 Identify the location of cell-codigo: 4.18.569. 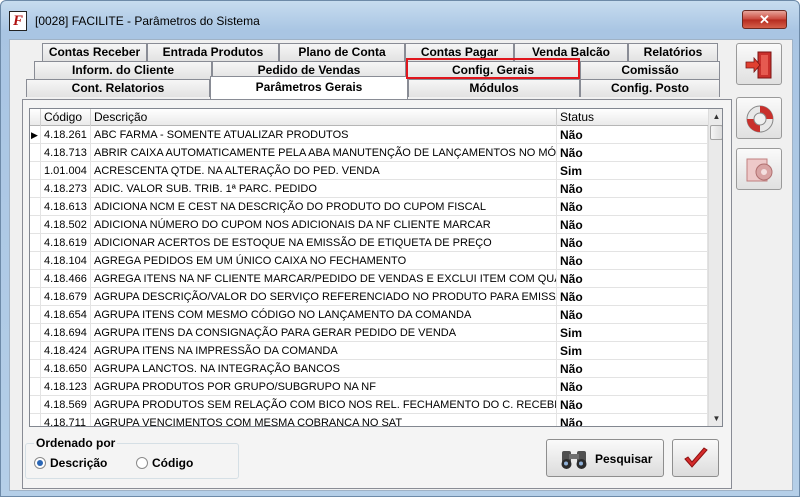
(66, 405).